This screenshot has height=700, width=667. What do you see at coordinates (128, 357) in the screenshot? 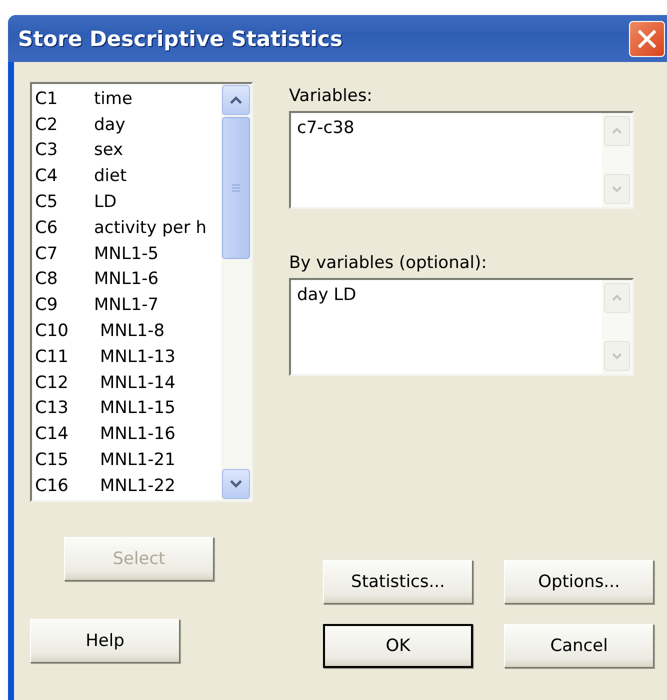
I see `list-item: C11 MNL1-13` at bounding box center [128, 357].